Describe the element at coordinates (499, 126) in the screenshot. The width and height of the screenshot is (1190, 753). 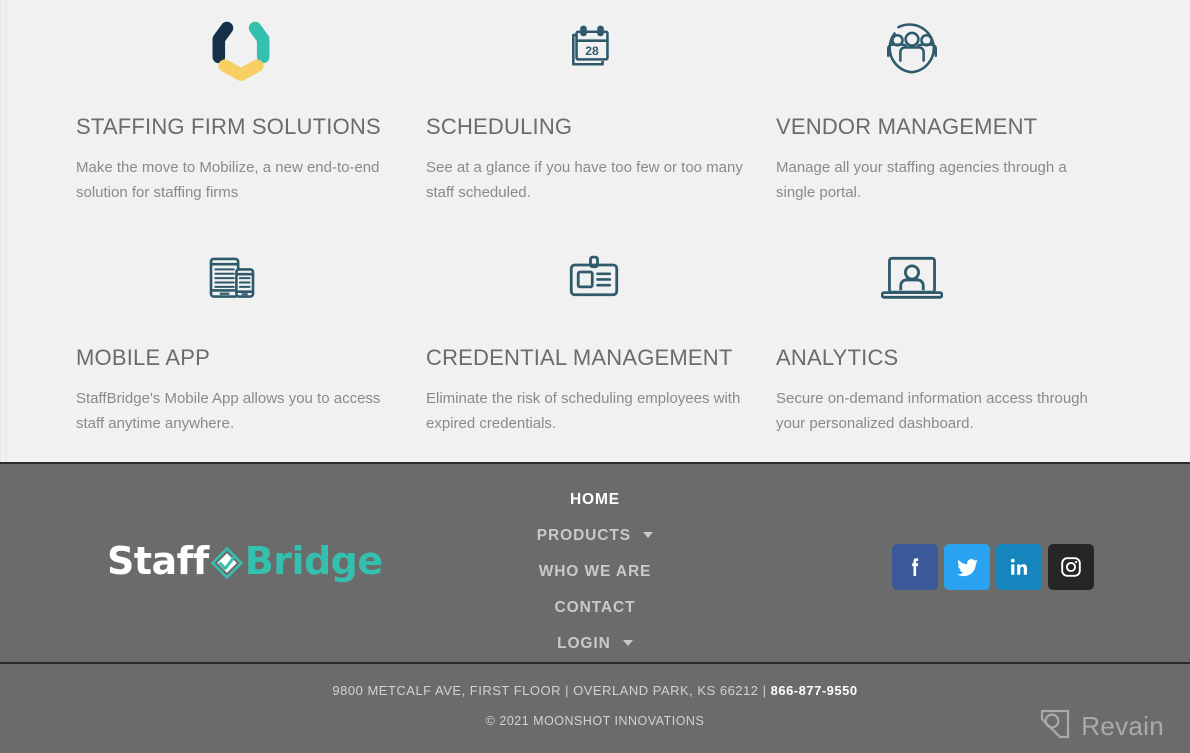
I see `feature-title: SCHEDULING` at that location.